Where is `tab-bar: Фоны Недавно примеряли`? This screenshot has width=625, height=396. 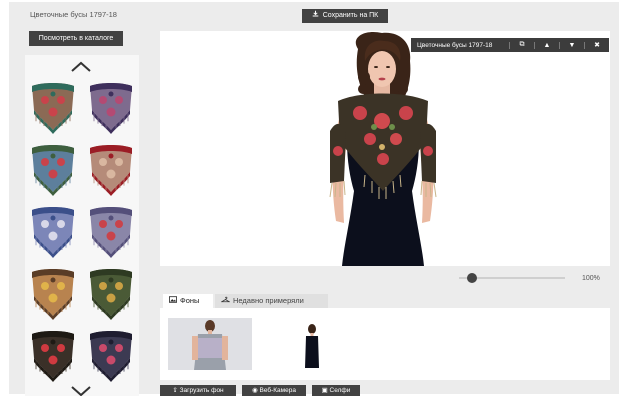 tab-bar: Фоны Недавно примеряли is located at coordinates (245, 301).